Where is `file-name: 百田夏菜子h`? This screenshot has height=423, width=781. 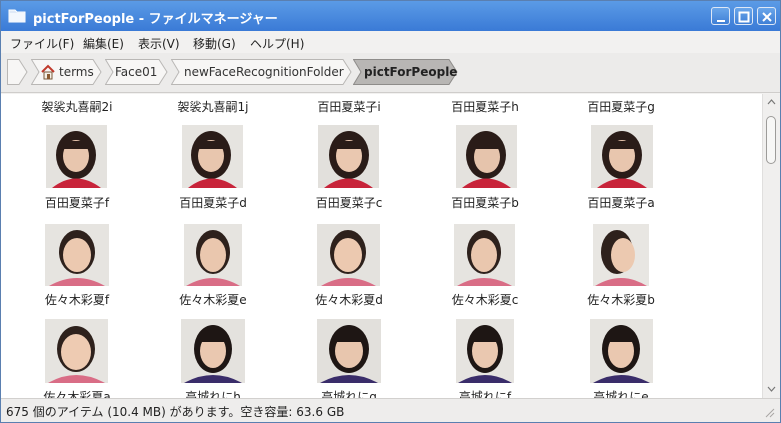
file-name: 百田夏菜子h is located at coordinates (485, 107).